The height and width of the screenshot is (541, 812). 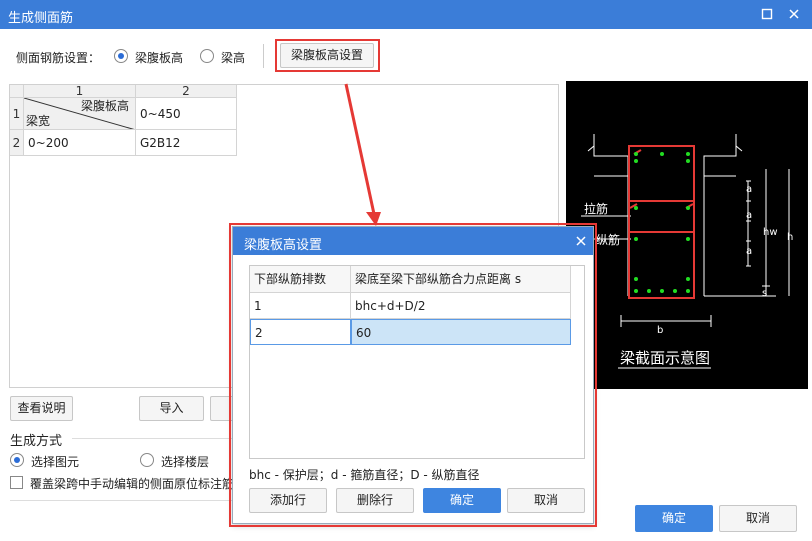 What do you see at coordinates (186, 114) in the screenshot?
I see `grid-cell-r1c2: 0~450` at bounding box center [186, 114].